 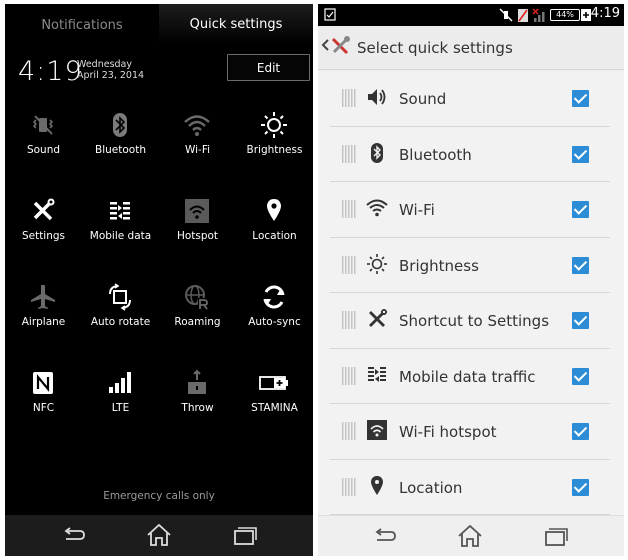 I want to click on sound-icon, so click(x=377, y=97).